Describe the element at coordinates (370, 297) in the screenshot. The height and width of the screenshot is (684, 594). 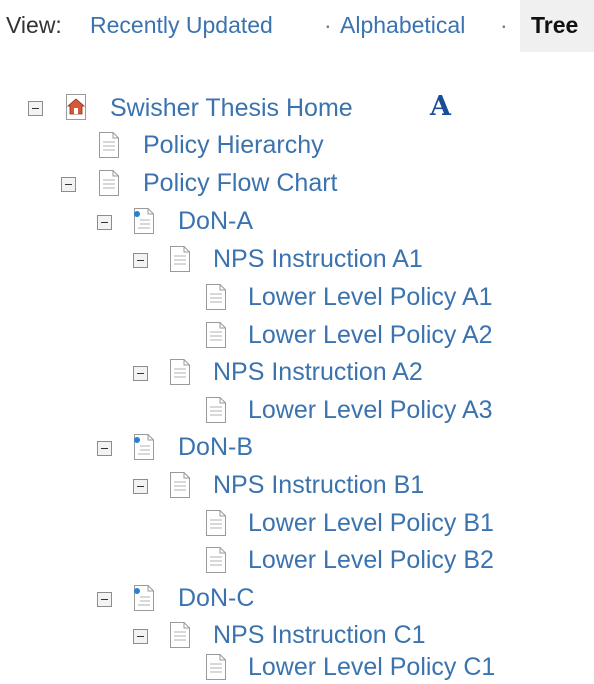
I see `tree-node-lower-level-policy-a1: Lower Level Policy A1` at that location.